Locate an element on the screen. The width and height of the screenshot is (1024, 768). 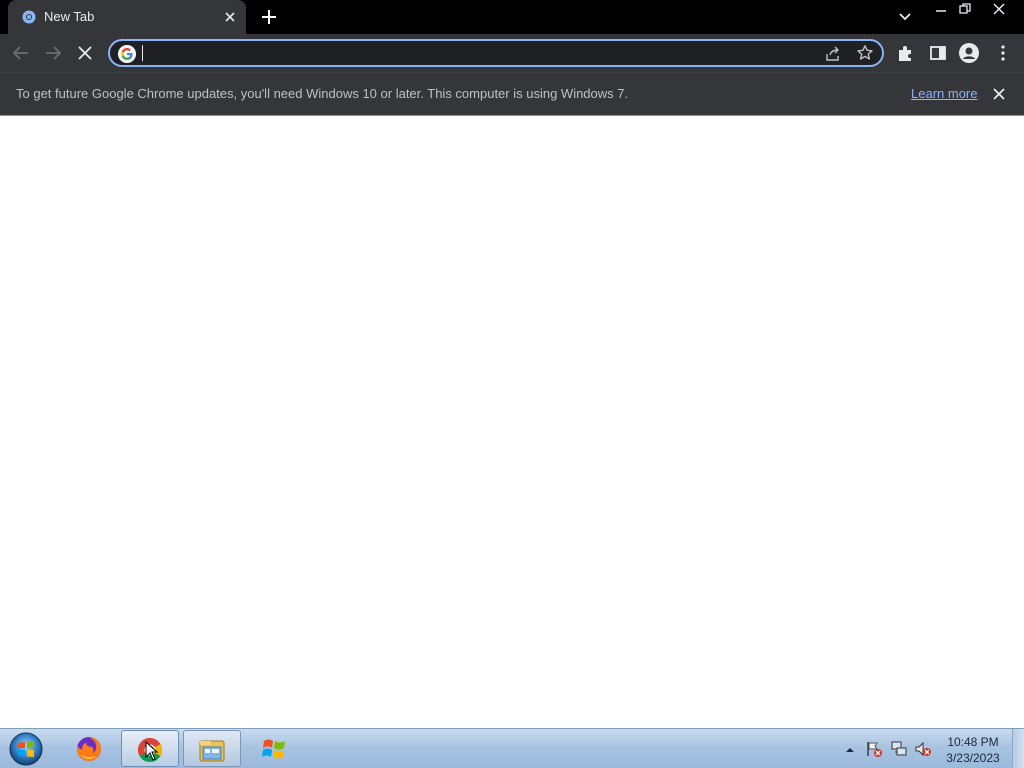
explorer-icon is located at coordinates (212, 751).